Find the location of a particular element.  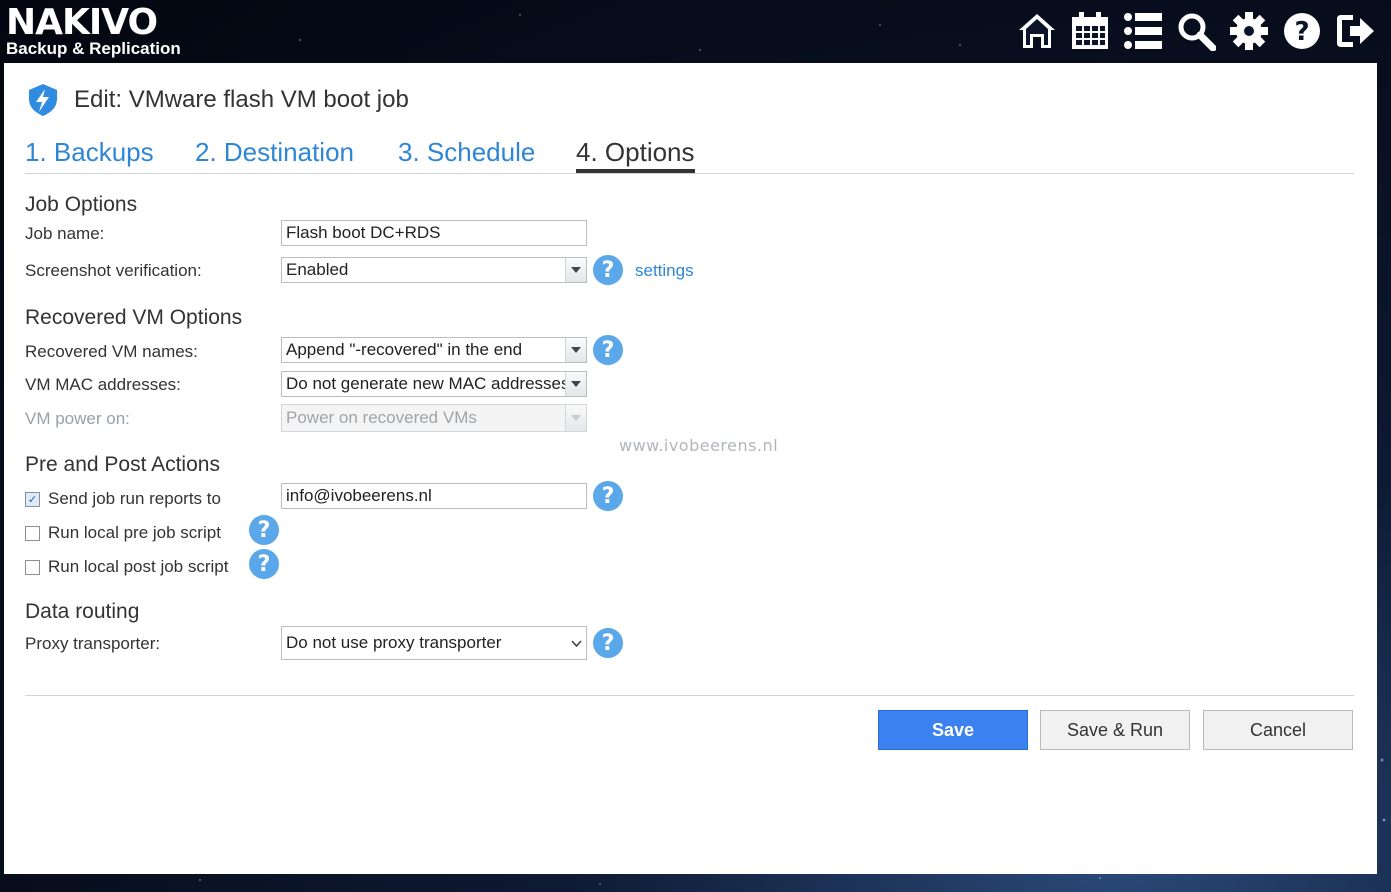

recovered-vm-names-select: Append "-recovered" in the end is located at coordinates (434, 350).